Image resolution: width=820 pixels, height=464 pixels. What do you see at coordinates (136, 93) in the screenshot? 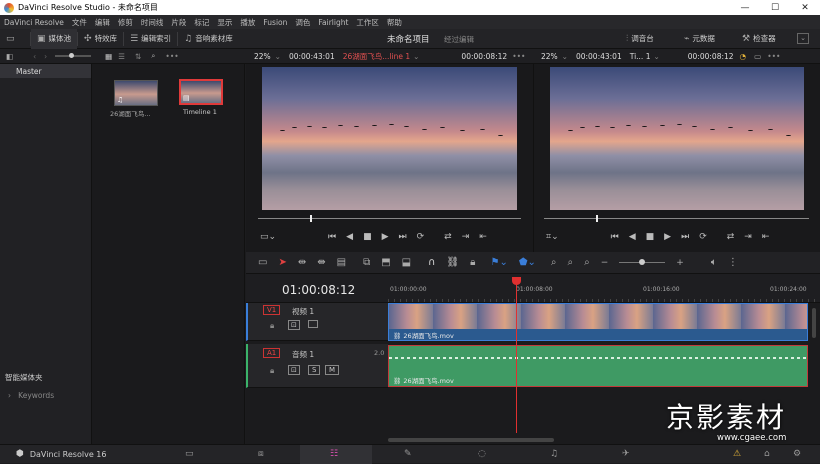
I see `media-clip-thumbnail: ♫` at bounding box center [136, 93].